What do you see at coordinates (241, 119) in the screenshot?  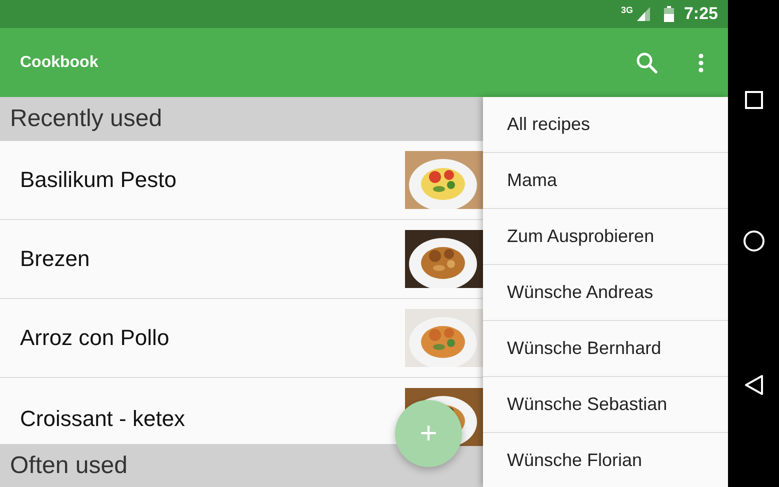 I see `section-header: Recently used` at bounding box center [241, 119].